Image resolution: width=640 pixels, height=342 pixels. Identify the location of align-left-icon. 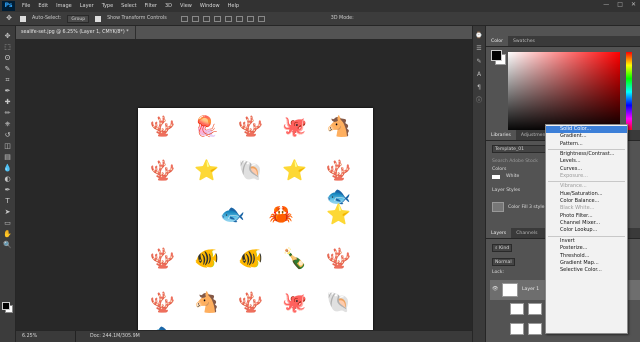
(217, 18).